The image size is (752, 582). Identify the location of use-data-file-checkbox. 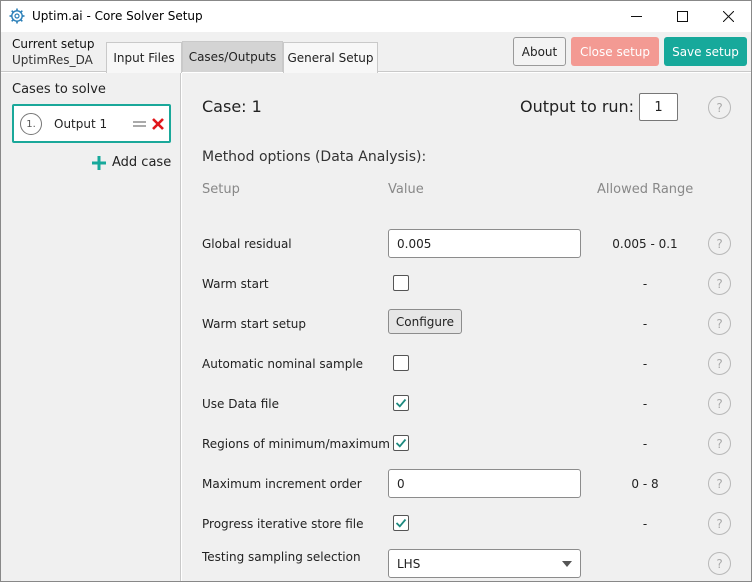
(401, 403).